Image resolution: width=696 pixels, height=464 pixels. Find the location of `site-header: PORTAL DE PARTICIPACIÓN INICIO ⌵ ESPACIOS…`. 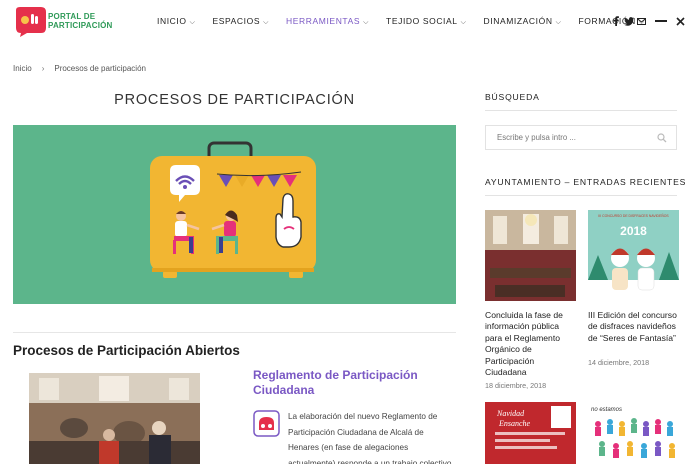

site-header: PORTAL DE PARTICIPACIÓN INICIO ⌵ ESPACIOS… is located at coordinates (348, 22).